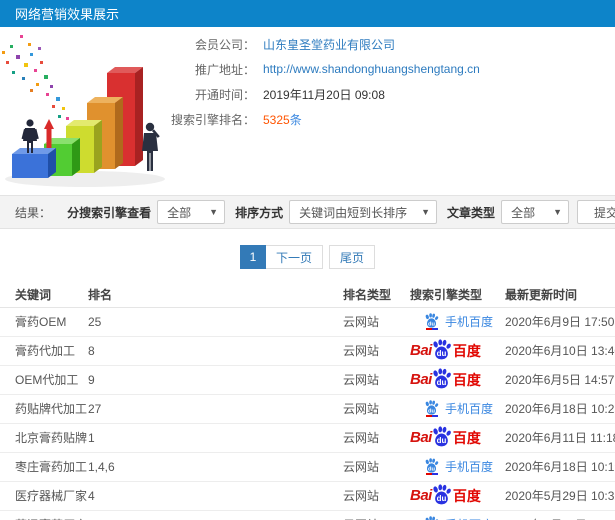 The width and height of the screenshot is (615, 520). I want to click on results-table-header: 关键词 排名 排名类型 搜索引擎类型 最新更新时间, so click(307, 295).